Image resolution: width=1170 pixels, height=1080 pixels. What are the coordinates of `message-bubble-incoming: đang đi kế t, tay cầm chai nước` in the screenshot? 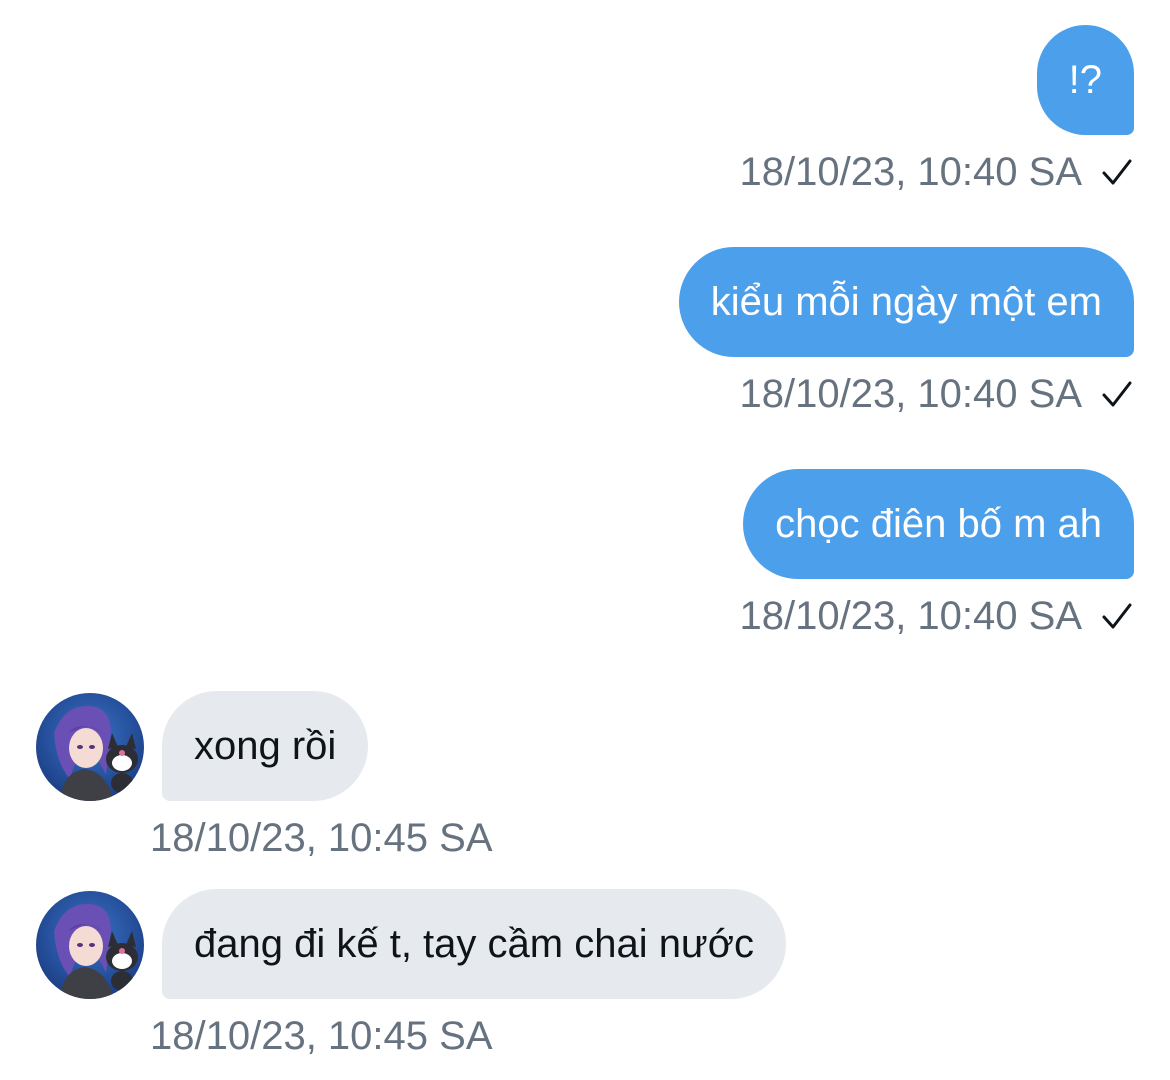 It's located at (474, 944).